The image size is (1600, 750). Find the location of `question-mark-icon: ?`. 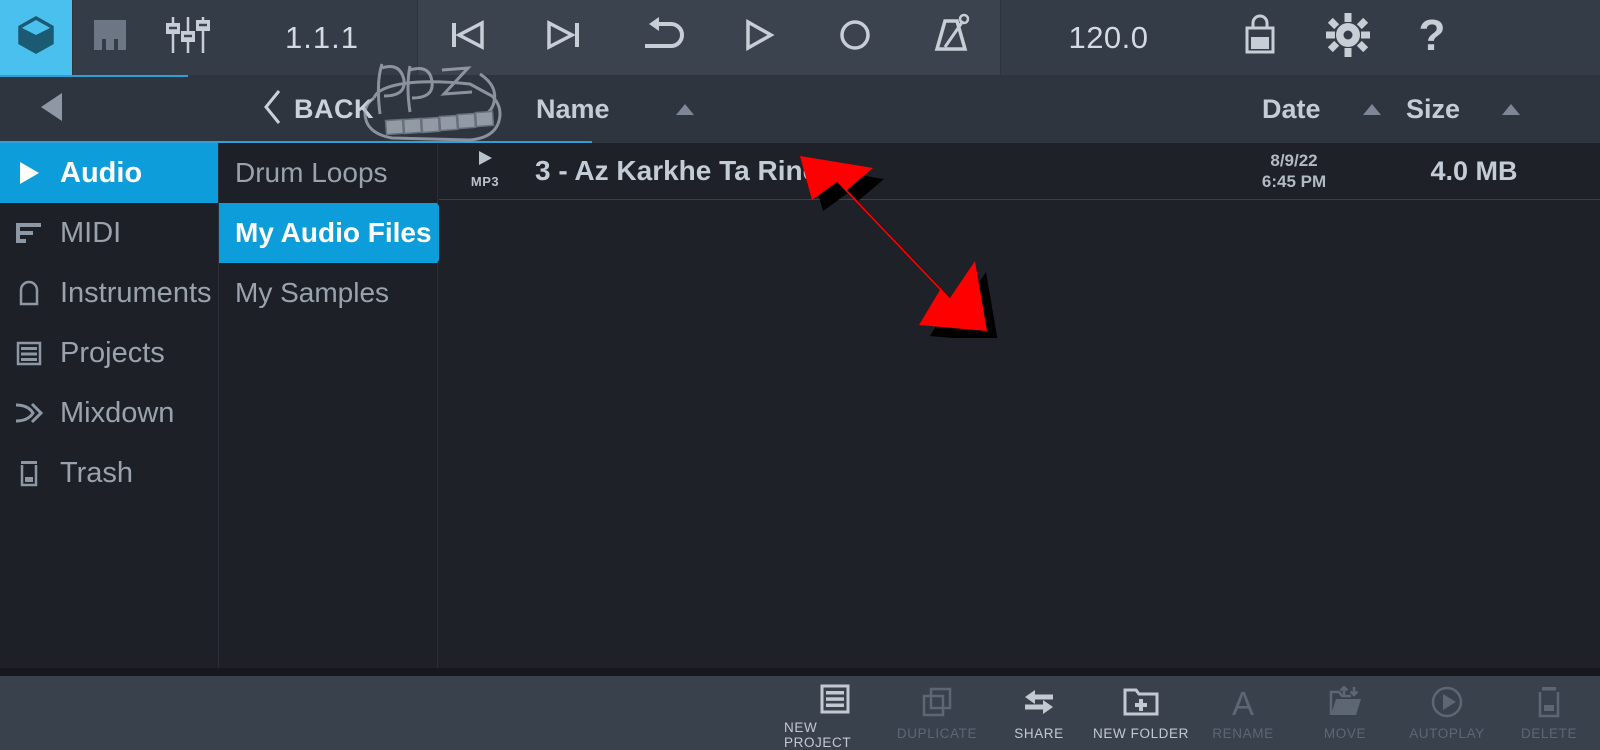

question-mark-icon: ? is located at coordinates (1432, 37).